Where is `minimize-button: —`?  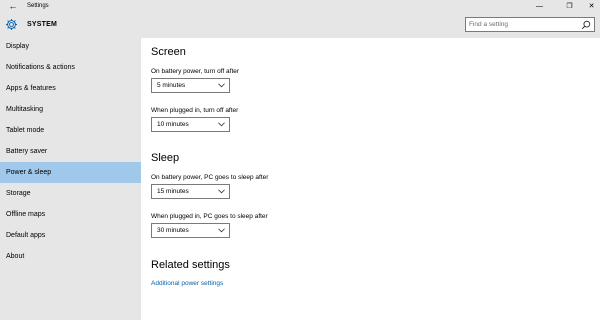
minimize-button: — is located at coordinates (539, 7).